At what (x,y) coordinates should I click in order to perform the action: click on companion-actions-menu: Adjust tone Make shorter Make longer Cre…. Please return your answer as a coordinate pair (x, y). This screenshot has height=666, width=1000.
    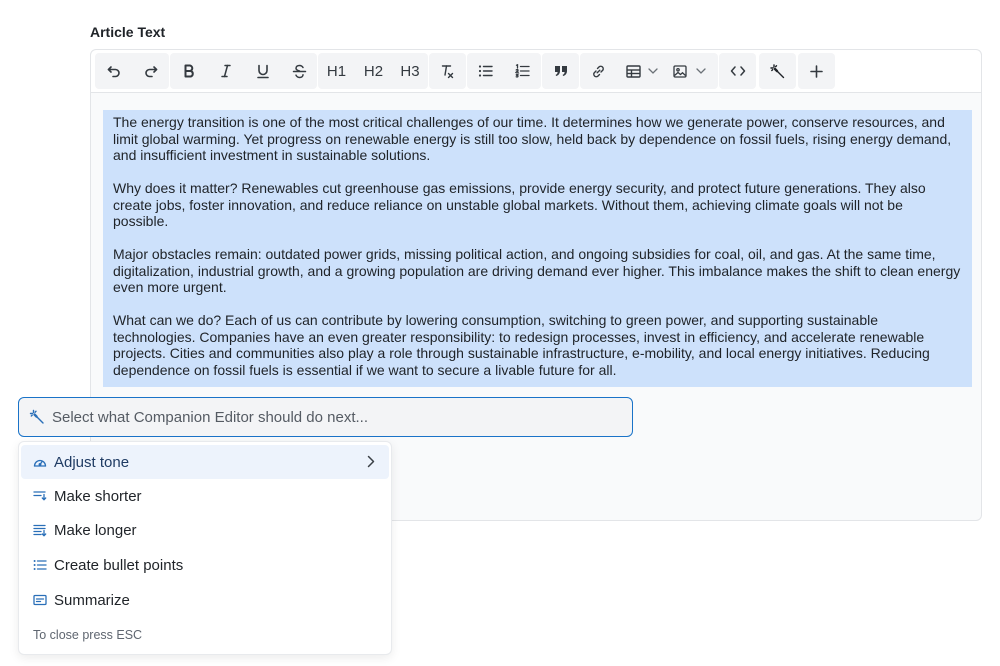
    Looking at the image, I should click on (205, 548).